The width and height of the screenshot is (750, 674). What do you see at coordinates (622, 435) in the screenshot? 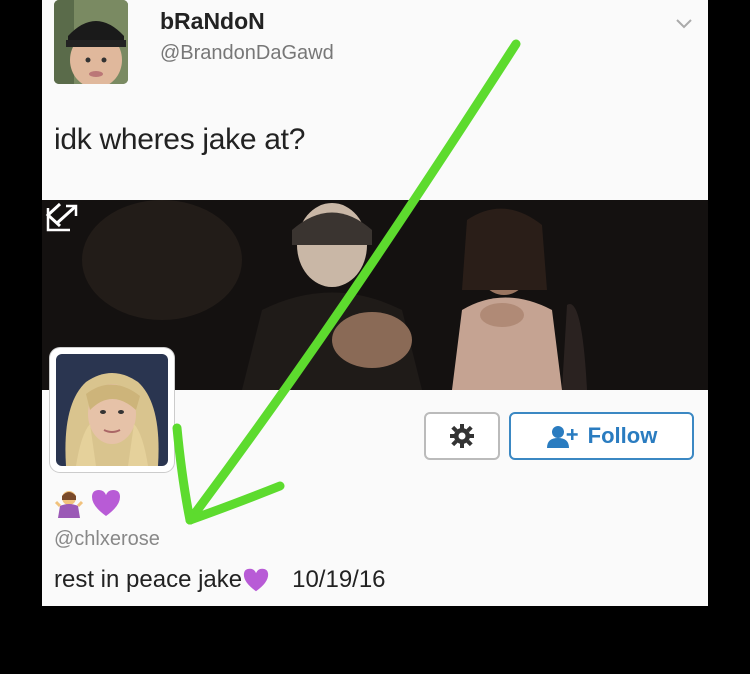
I see `follow-label: Follow` at bounding box center [622, 435].